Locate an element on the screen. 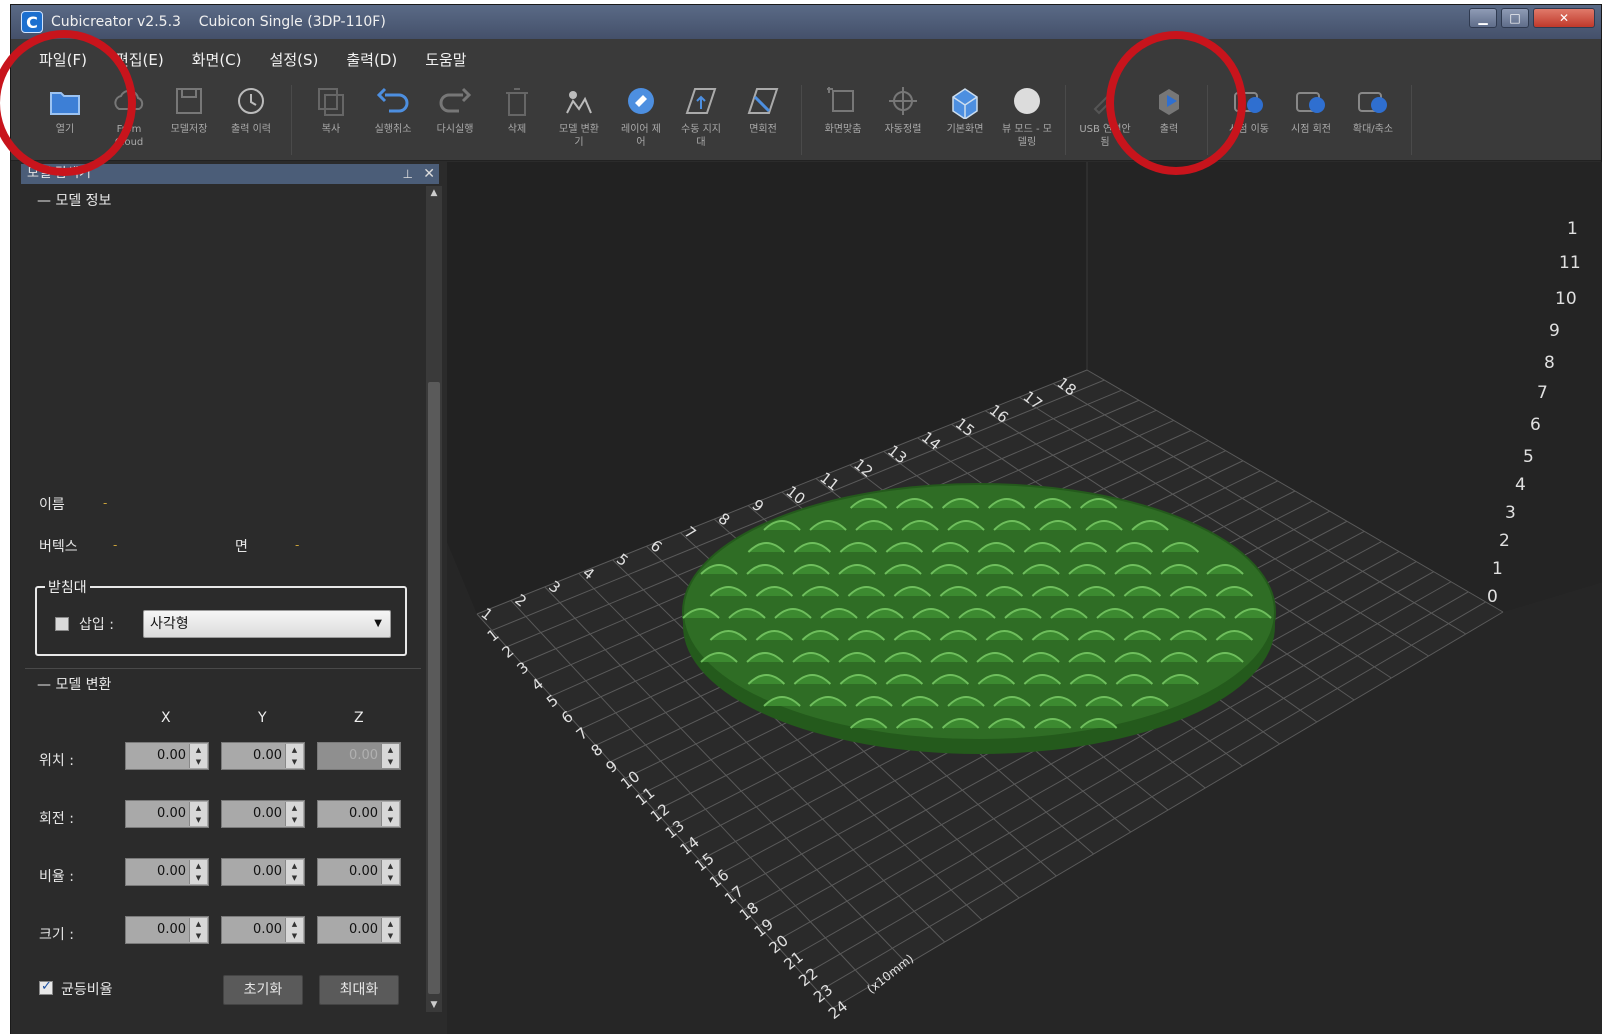 This screenshot has height=1034, width=1602. toolbar-button-default-view: 기본화면 is located at coordinates (965, 109).